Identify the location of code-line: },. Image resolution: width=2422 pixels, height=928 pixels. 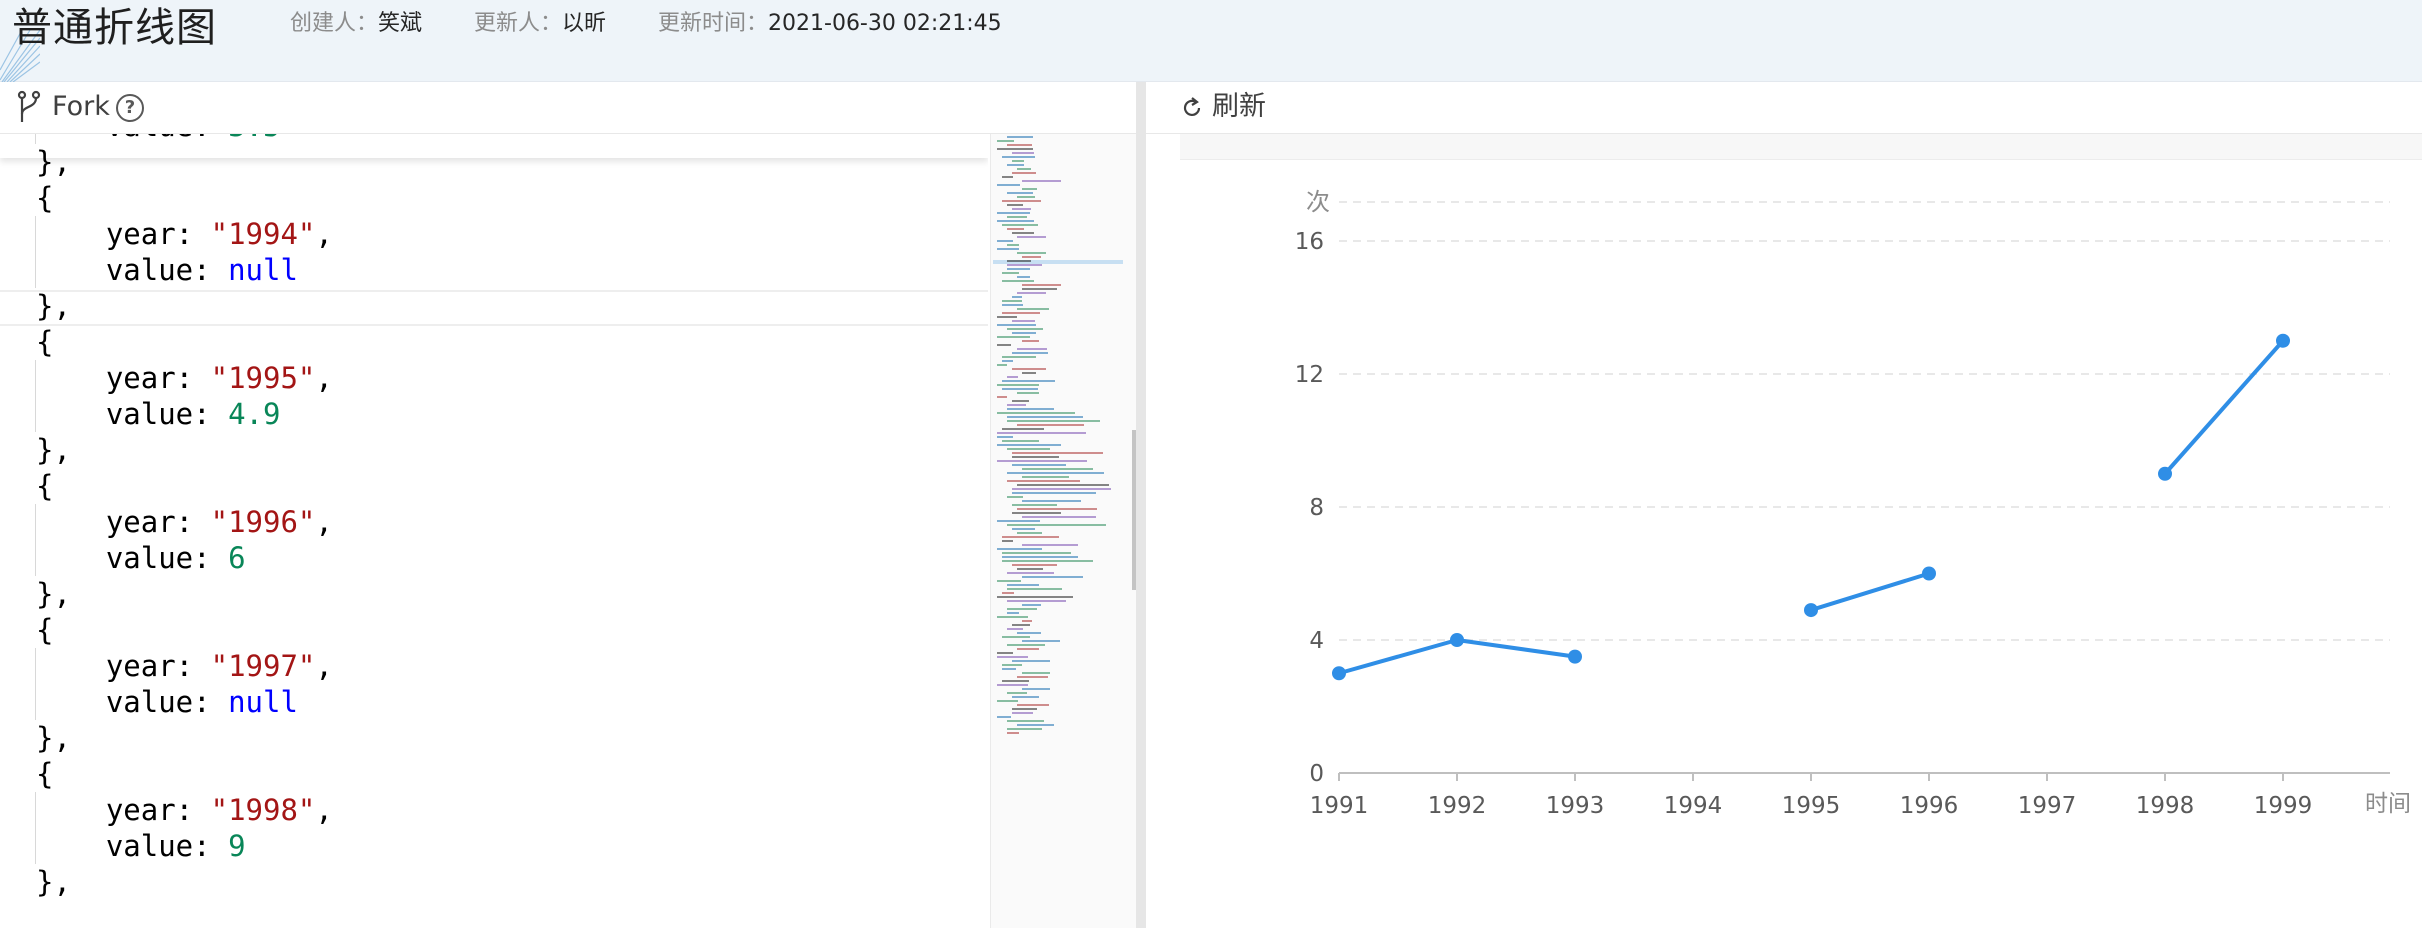
(53, 162).